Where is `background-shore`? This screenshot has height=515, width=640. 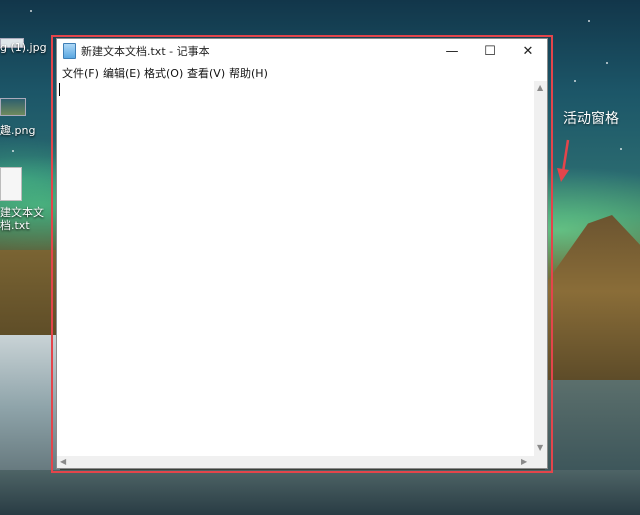 background-shore is located at coordinates (320, 492).